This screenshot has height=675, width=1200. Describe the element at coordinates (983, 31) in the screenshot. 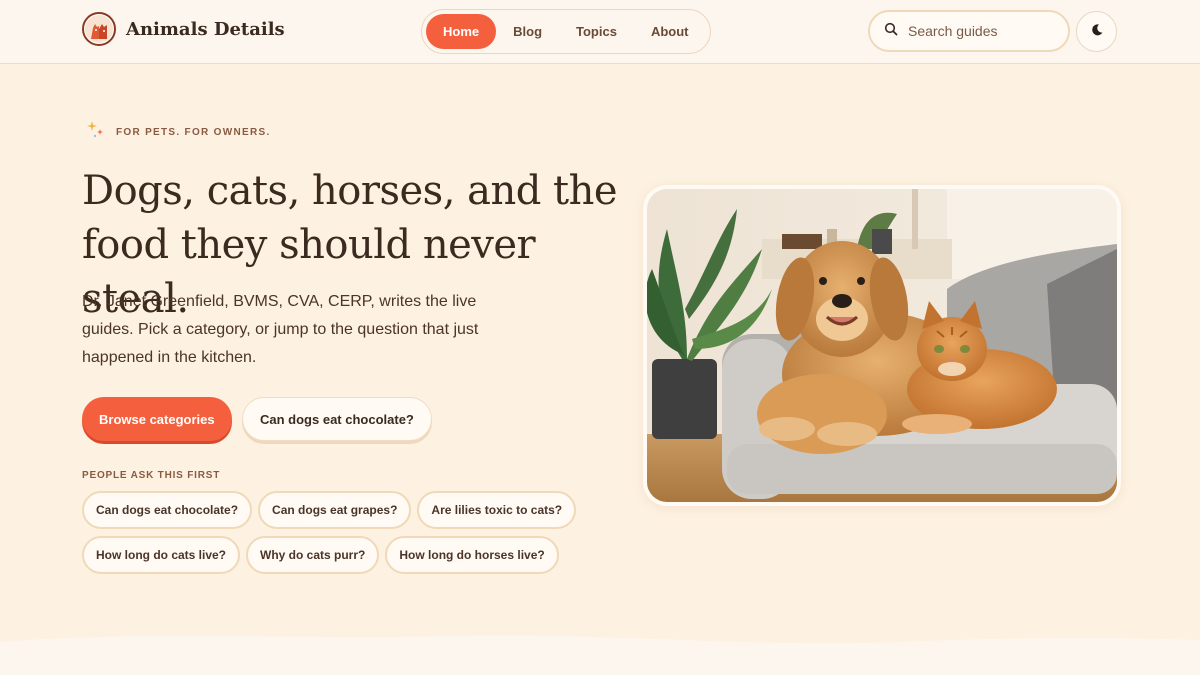

I see `search-input` at that location.